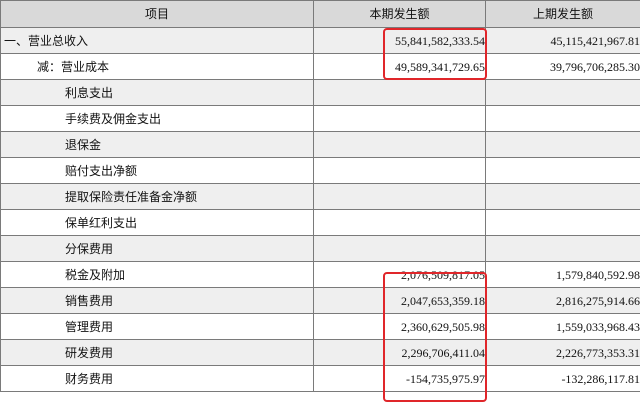 The image size is (640, 405). I want to click on table-row: 管理费用 2,360,629,505.98 1,559,033,968.43, so click(320, 326).